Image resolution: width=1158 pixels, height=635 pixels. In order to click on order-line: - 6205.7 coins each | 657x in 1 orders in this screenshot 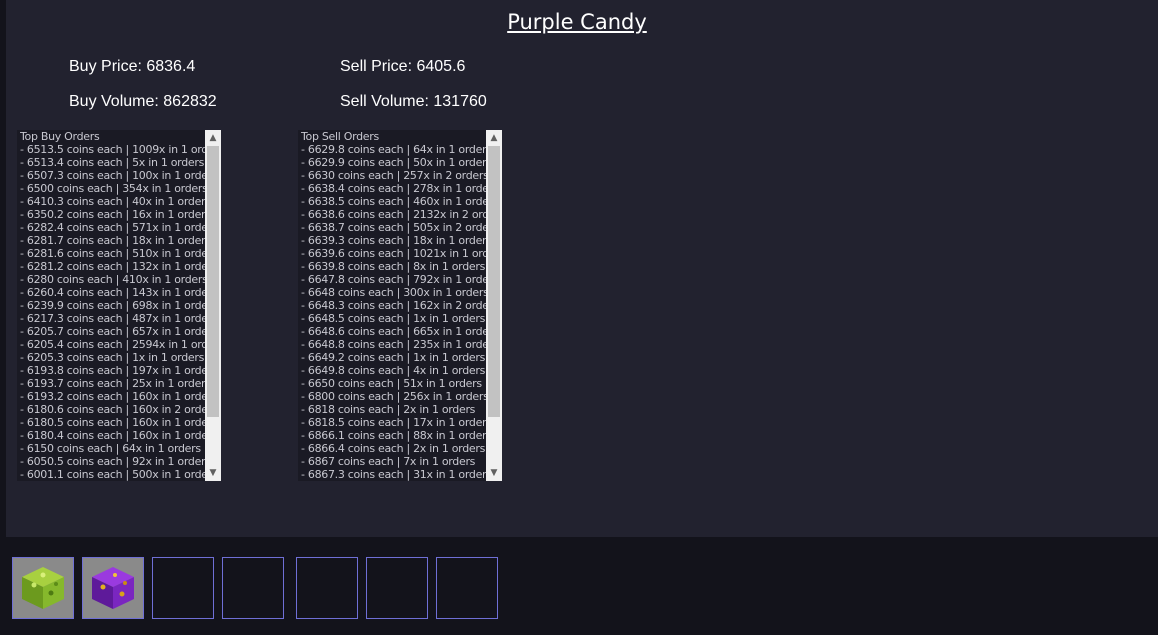, I will do `click(112, 331)`.